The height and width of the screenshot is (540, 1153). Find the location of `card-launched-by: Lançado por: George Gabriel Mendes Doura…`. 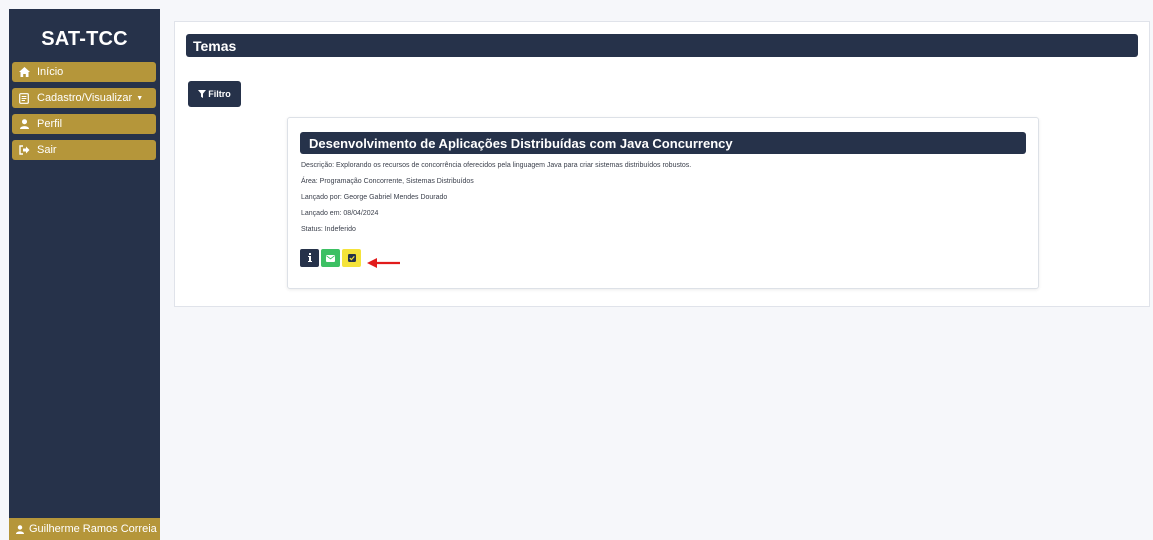

card-launched-by: Lançado por: George Gabriel Mendes Doura… is located at coordinates (374, 197).